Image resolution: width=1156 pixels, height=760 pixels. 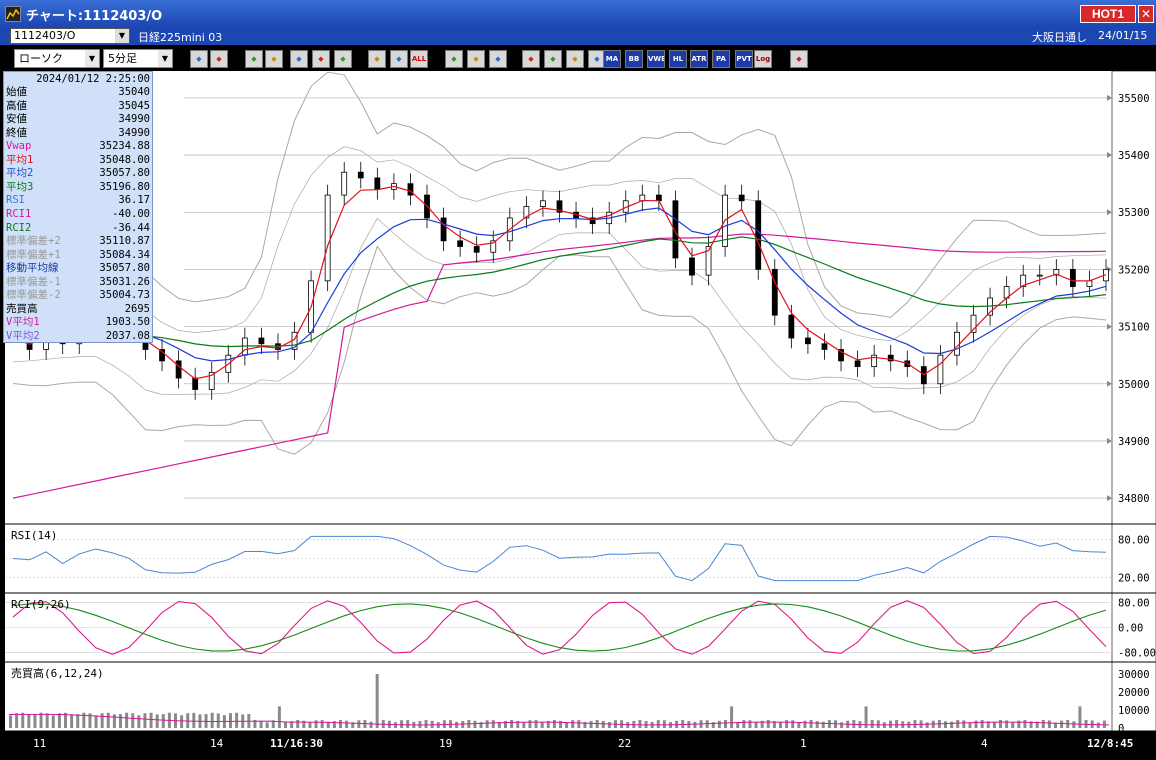 I want to click on toolbar-pa-button: PA, so click(x=721, y=59).